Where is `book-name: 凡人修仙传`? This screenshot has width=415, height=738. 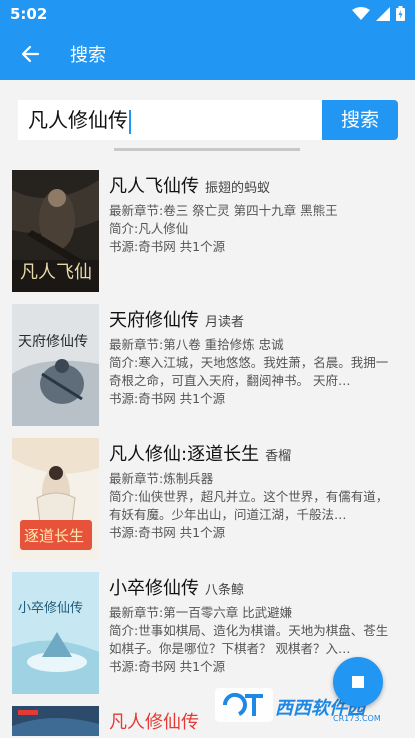
book-name: 凡人修仙传 is located at coordinates (154, 722).